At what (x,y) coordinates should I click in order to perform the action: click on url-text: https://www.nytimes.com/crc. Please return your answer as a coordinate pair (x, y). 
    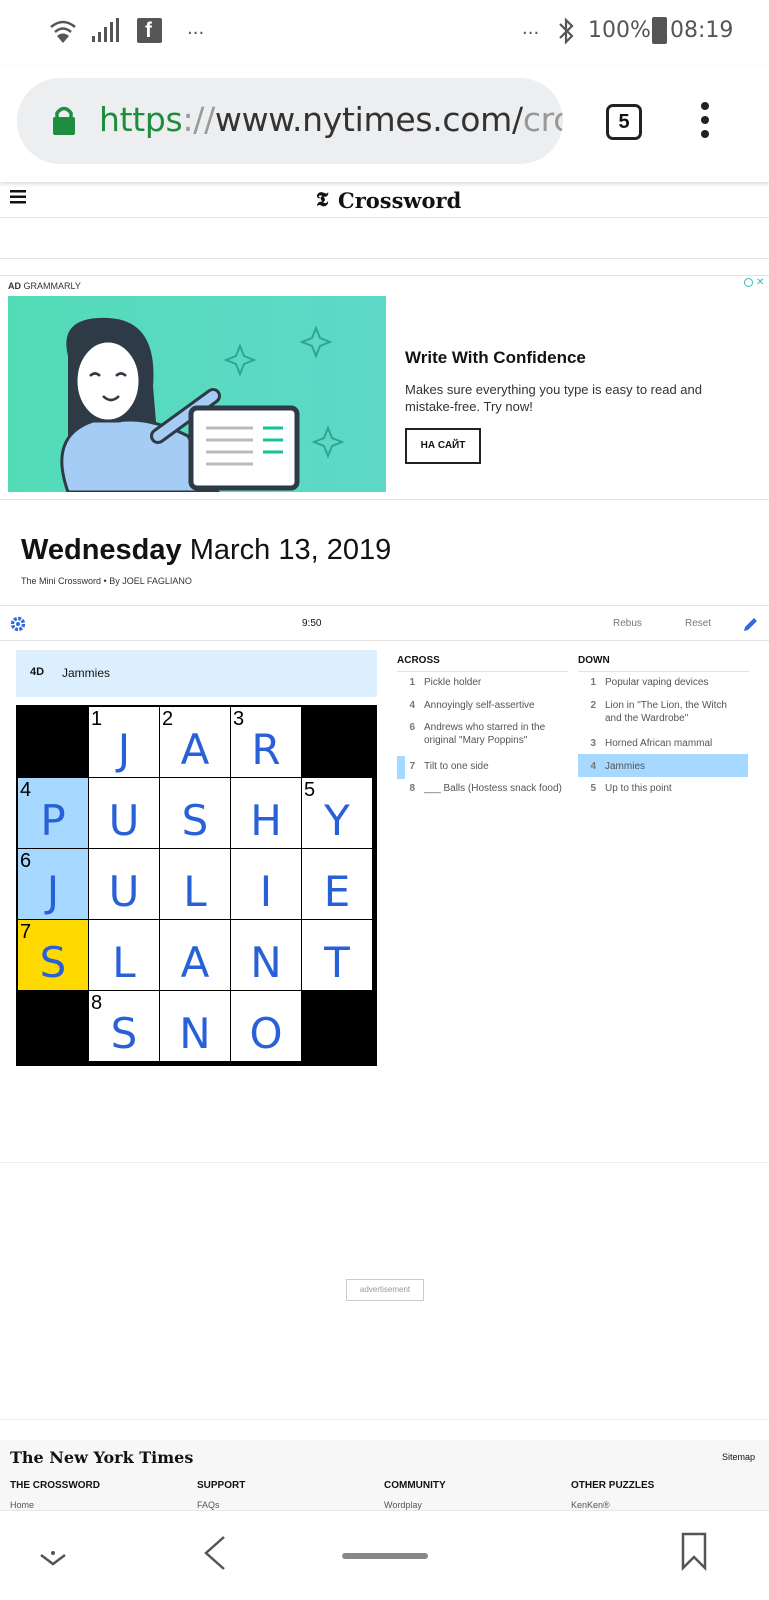
    Looking at the image, I should click on (331, 119).